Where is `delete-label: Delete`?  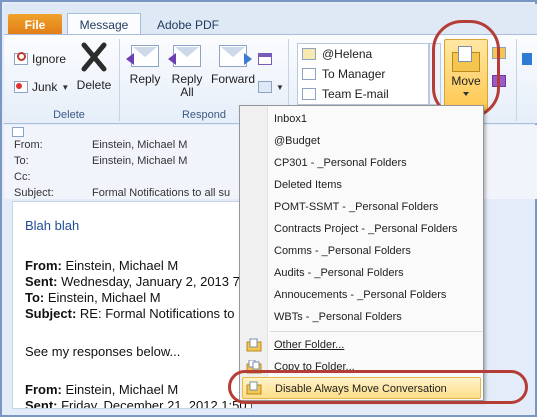
delete-label: Delete is located at coordinates (94, 85).